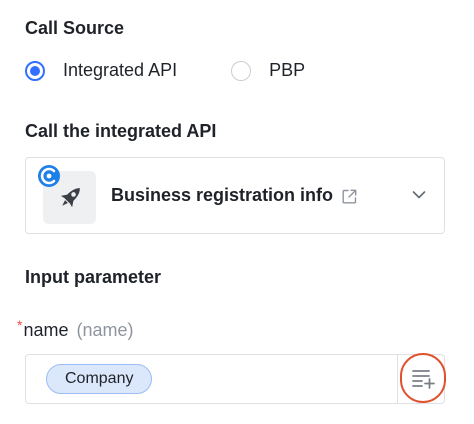 This screenshot has height=424, width=474. I want to click on input-parameter-title: Input parameter, so click(93, 277).